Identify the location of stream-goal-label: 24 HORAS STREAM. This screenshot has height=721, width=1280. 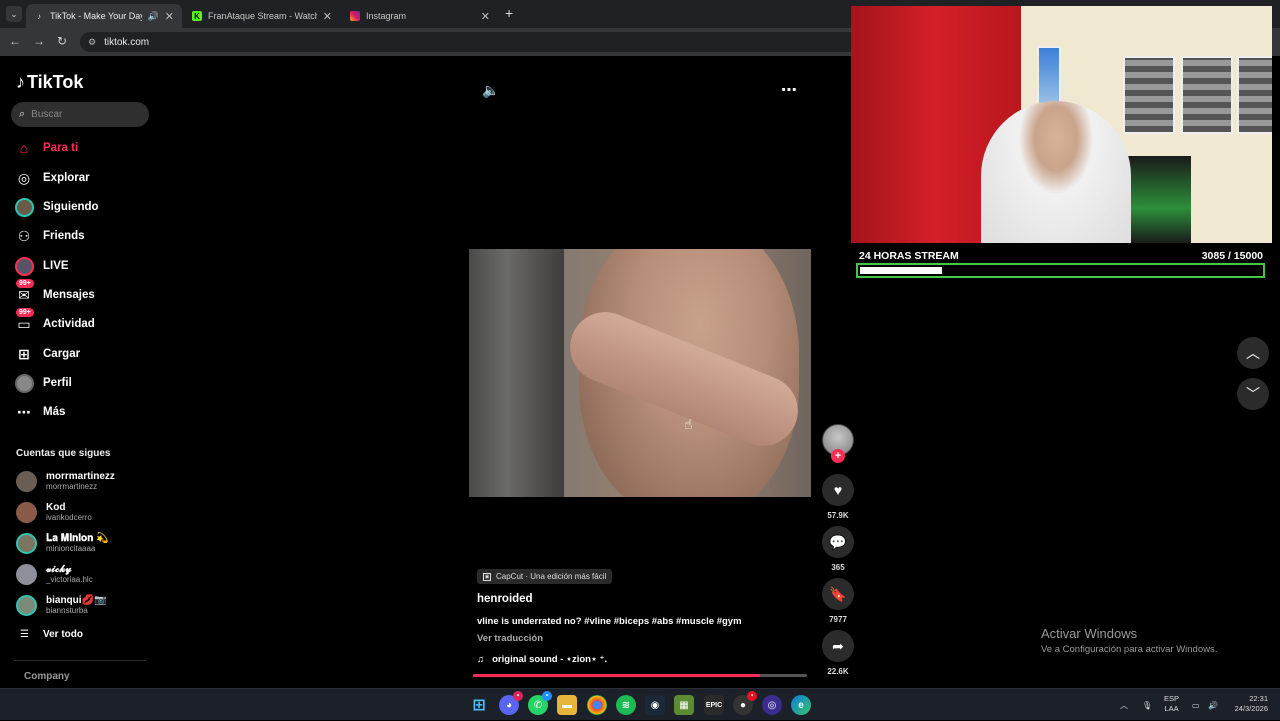
(909, 256).